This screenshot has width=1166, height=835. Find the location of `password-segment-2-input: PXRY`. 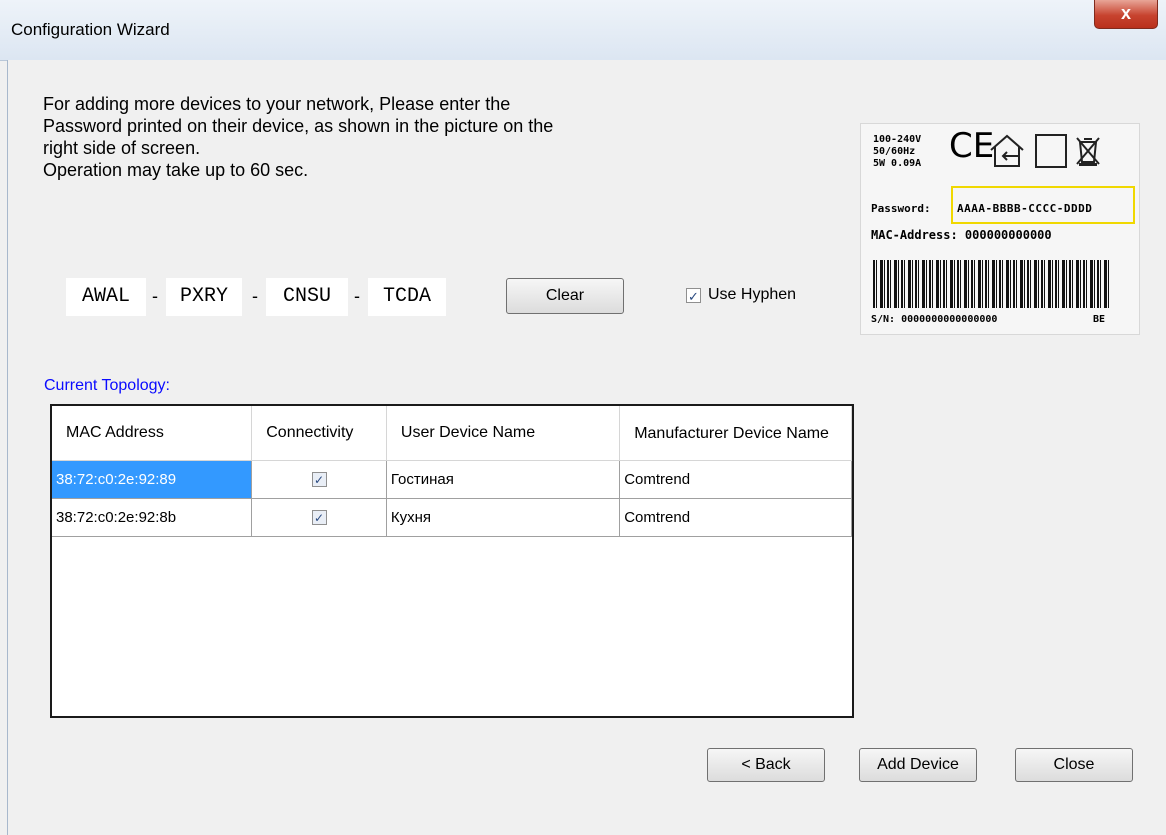

password-segment-2-input: PXRY is located at coordinates (204, 297).